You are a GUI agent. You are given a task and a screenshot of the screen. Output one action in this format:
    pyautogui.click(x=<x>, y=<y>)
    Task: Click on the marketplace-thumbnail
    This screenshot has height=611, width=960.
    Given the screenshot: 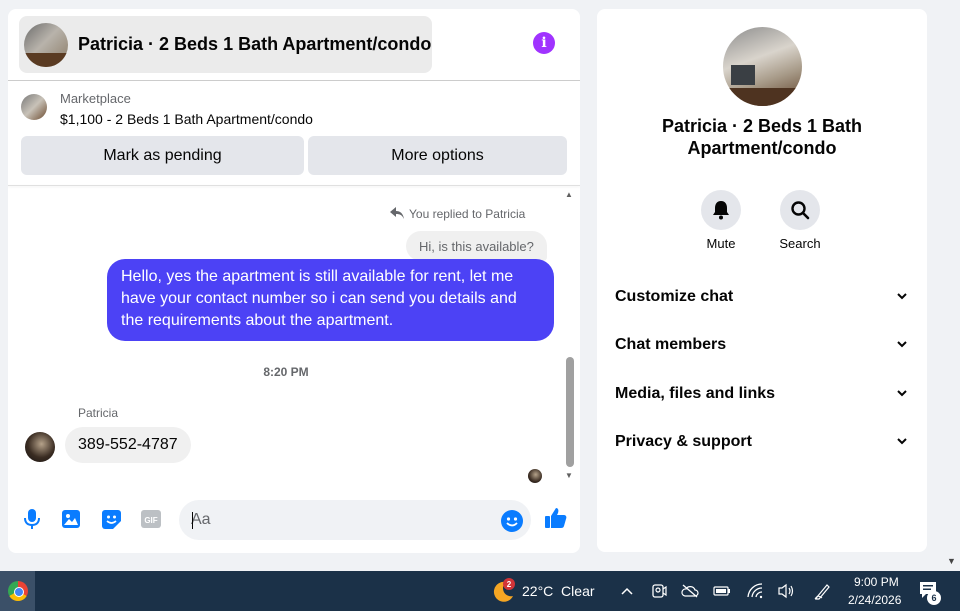 What is the action you would take?
    pyautogui.click(x=34, y=107)
    